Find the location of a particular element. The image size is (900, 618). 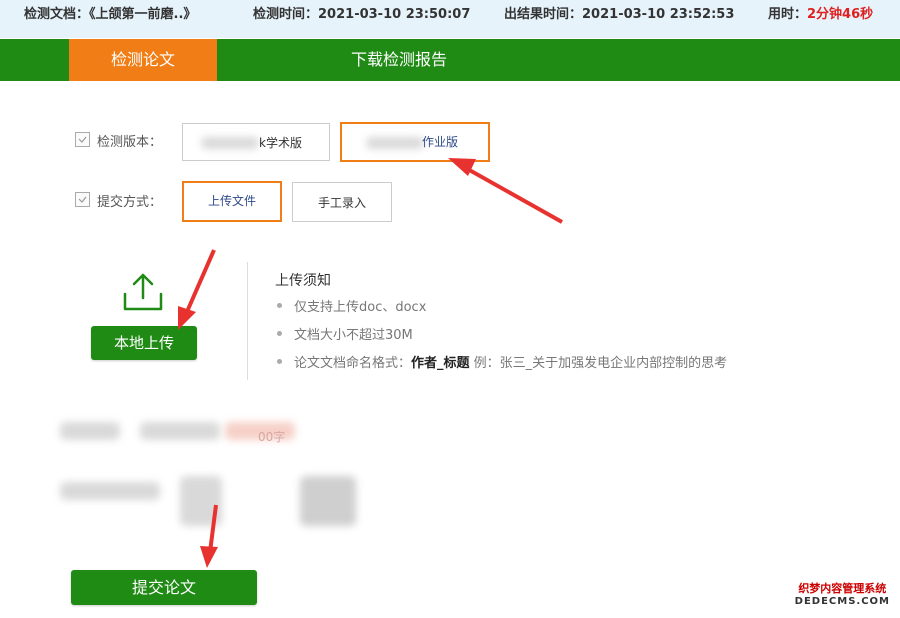

watermark-logo: 织梦内容管理系统 DEDECMS.COM is located at coordinates (842, 595).